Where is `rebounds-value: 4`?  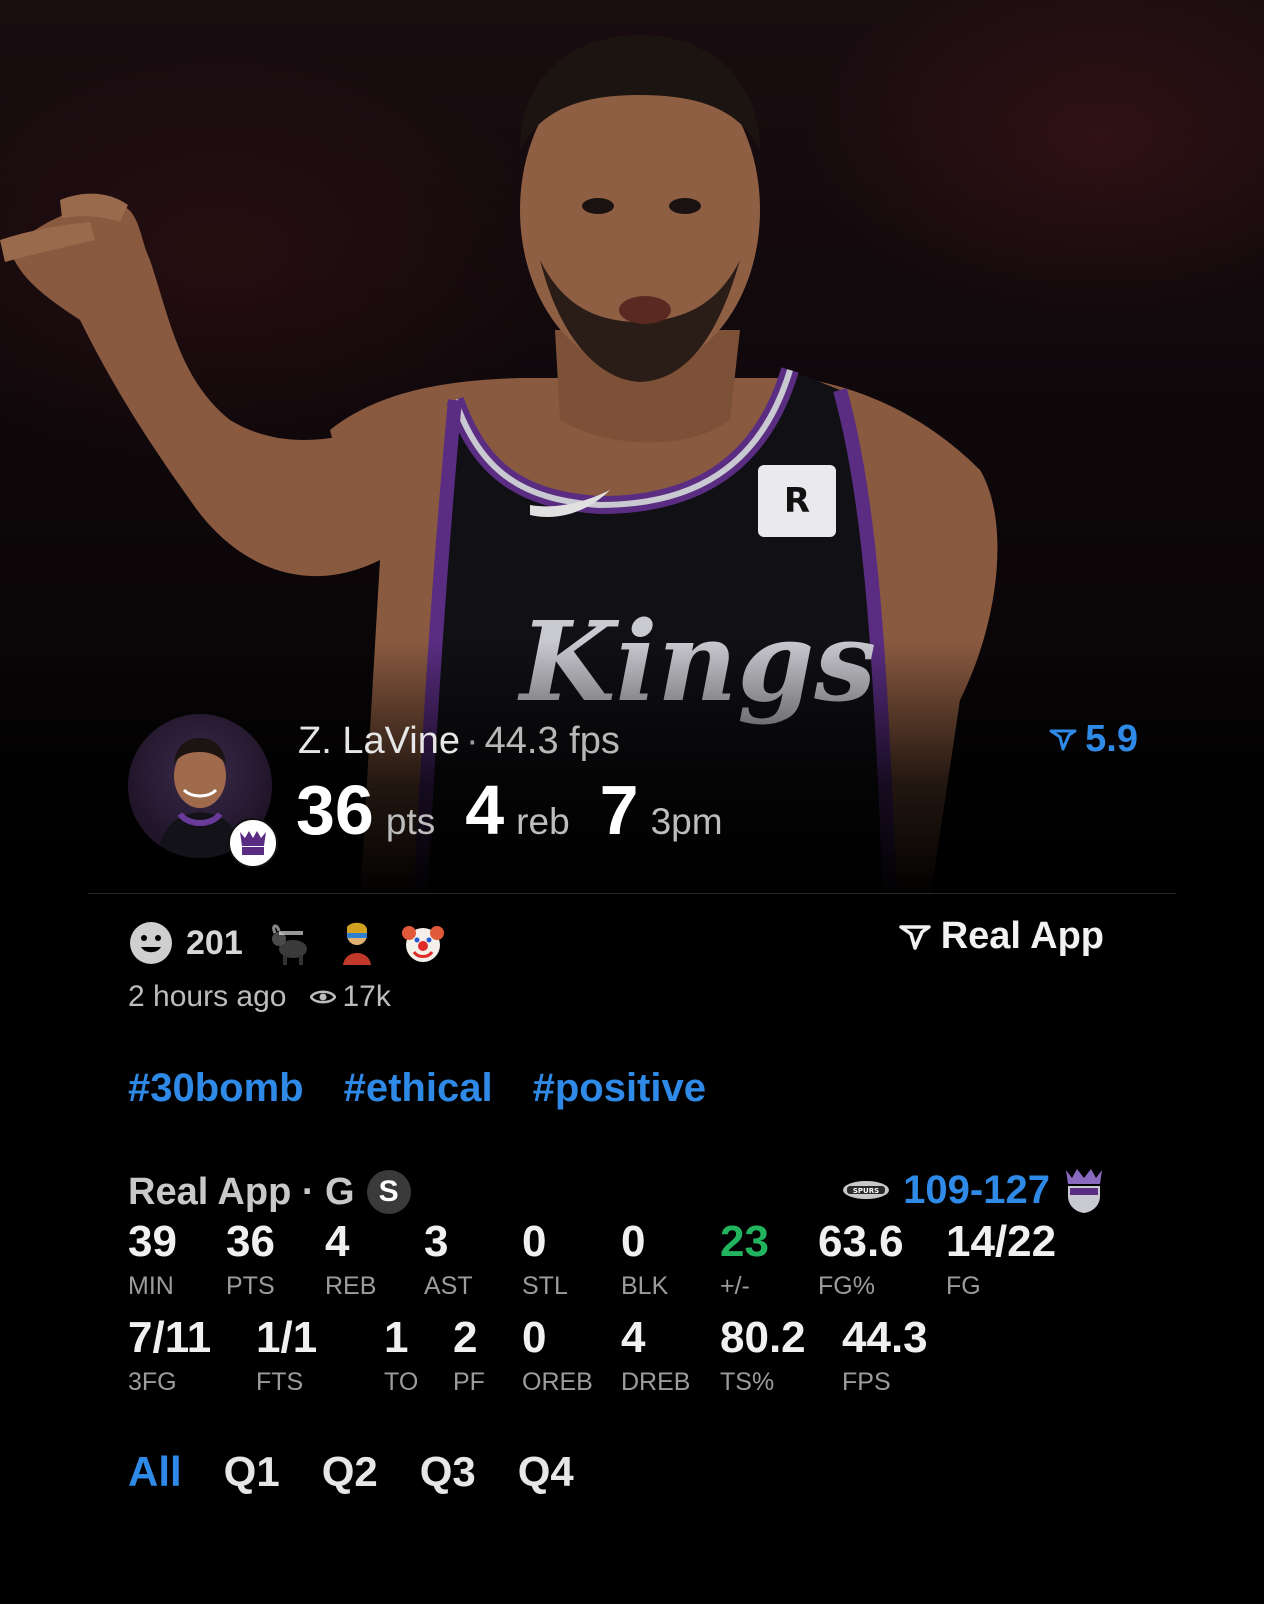
rebounds-value: 4 is located at coordinates (485, 810).